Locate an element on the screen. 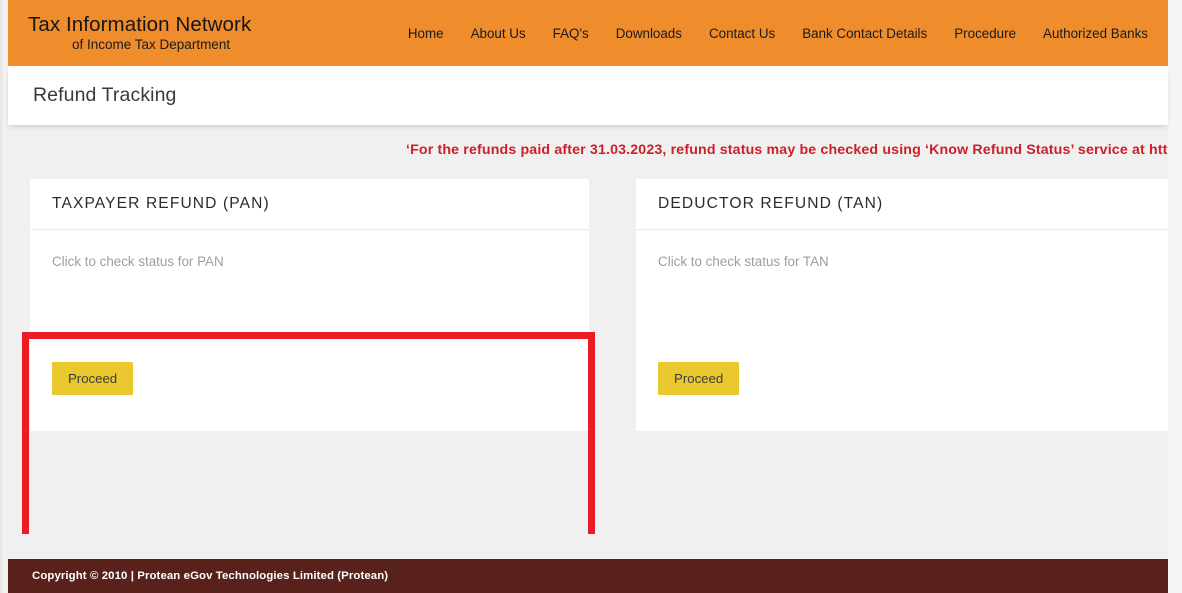 The image size is (1182, 593). nav-item-authorized-banks: Authorized Banks is located at coordinates (1095, 33).